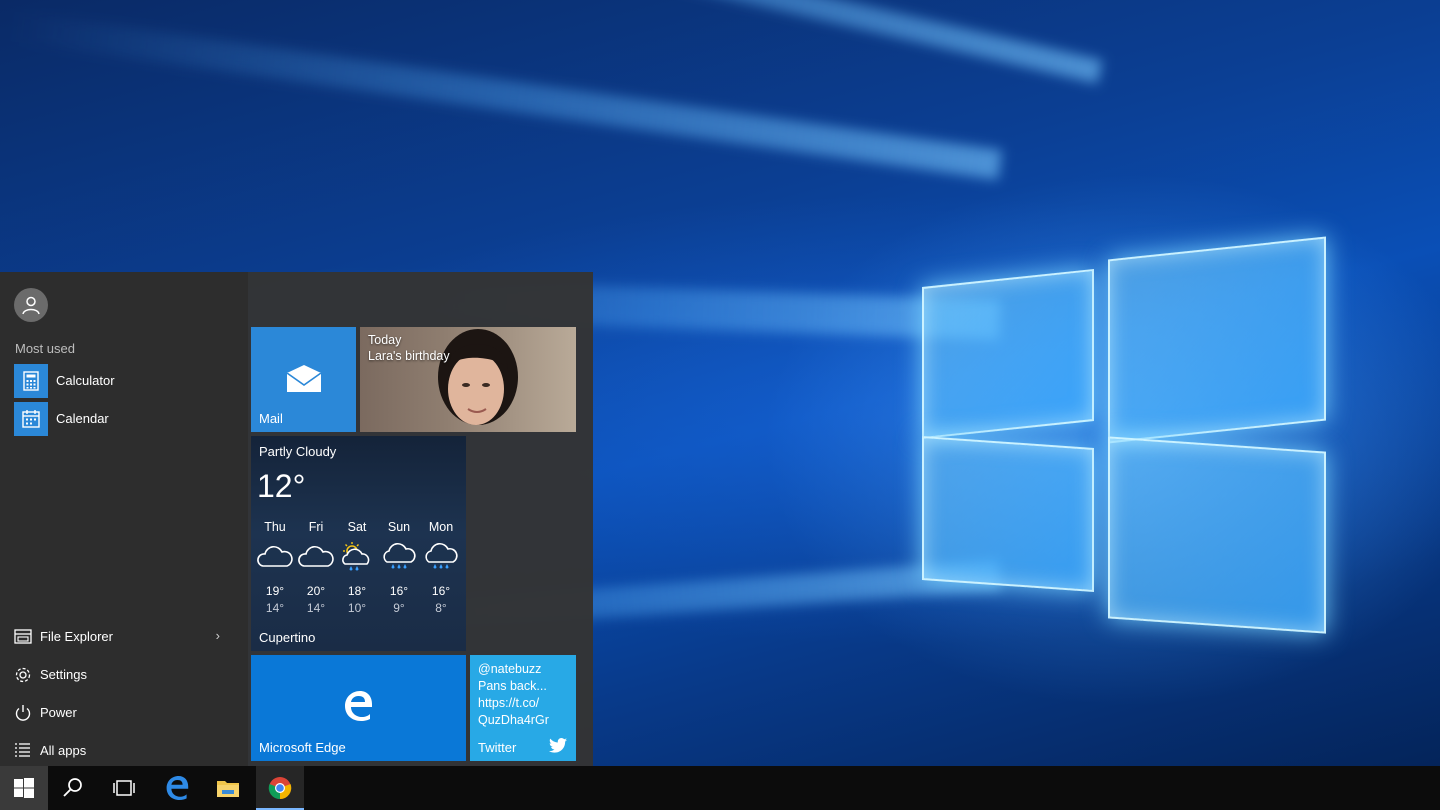 The width and height of the screenshot is (1440, 810). Describe the element at coordinates (399, 608) in the screenshot. I see `forecast-low: 9°` at that location.